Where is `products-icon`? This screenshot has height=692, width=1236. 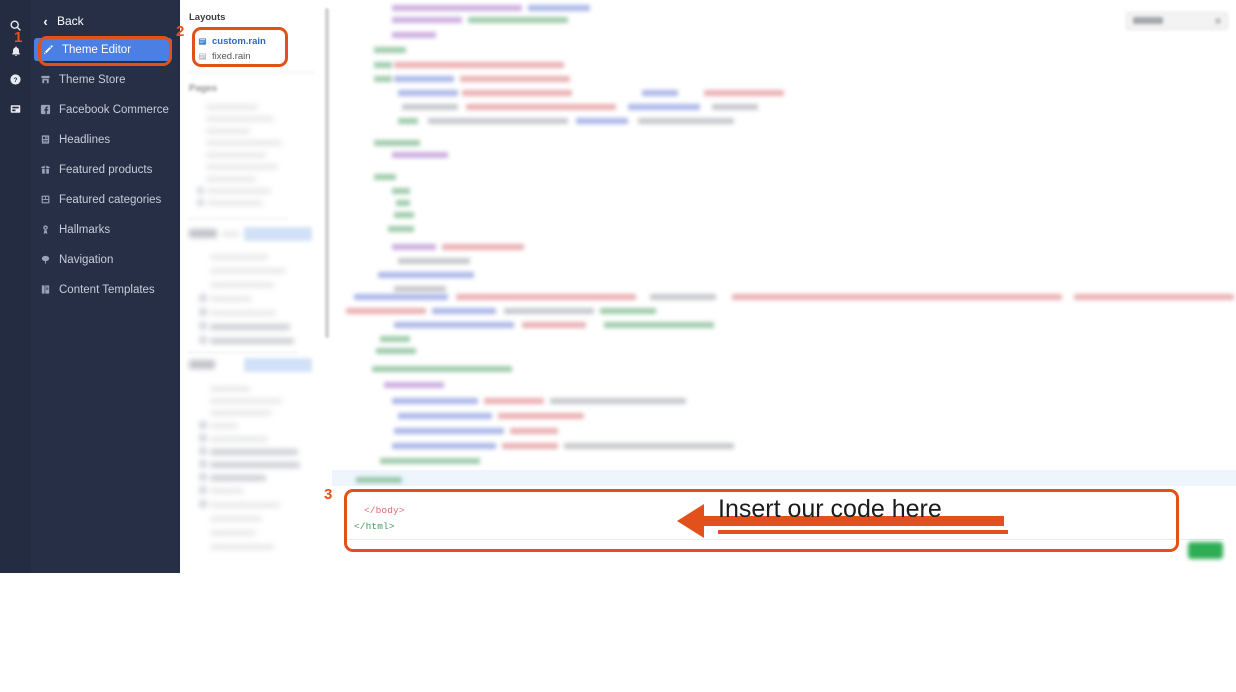 products-icon is located at coordinates (45, 169).